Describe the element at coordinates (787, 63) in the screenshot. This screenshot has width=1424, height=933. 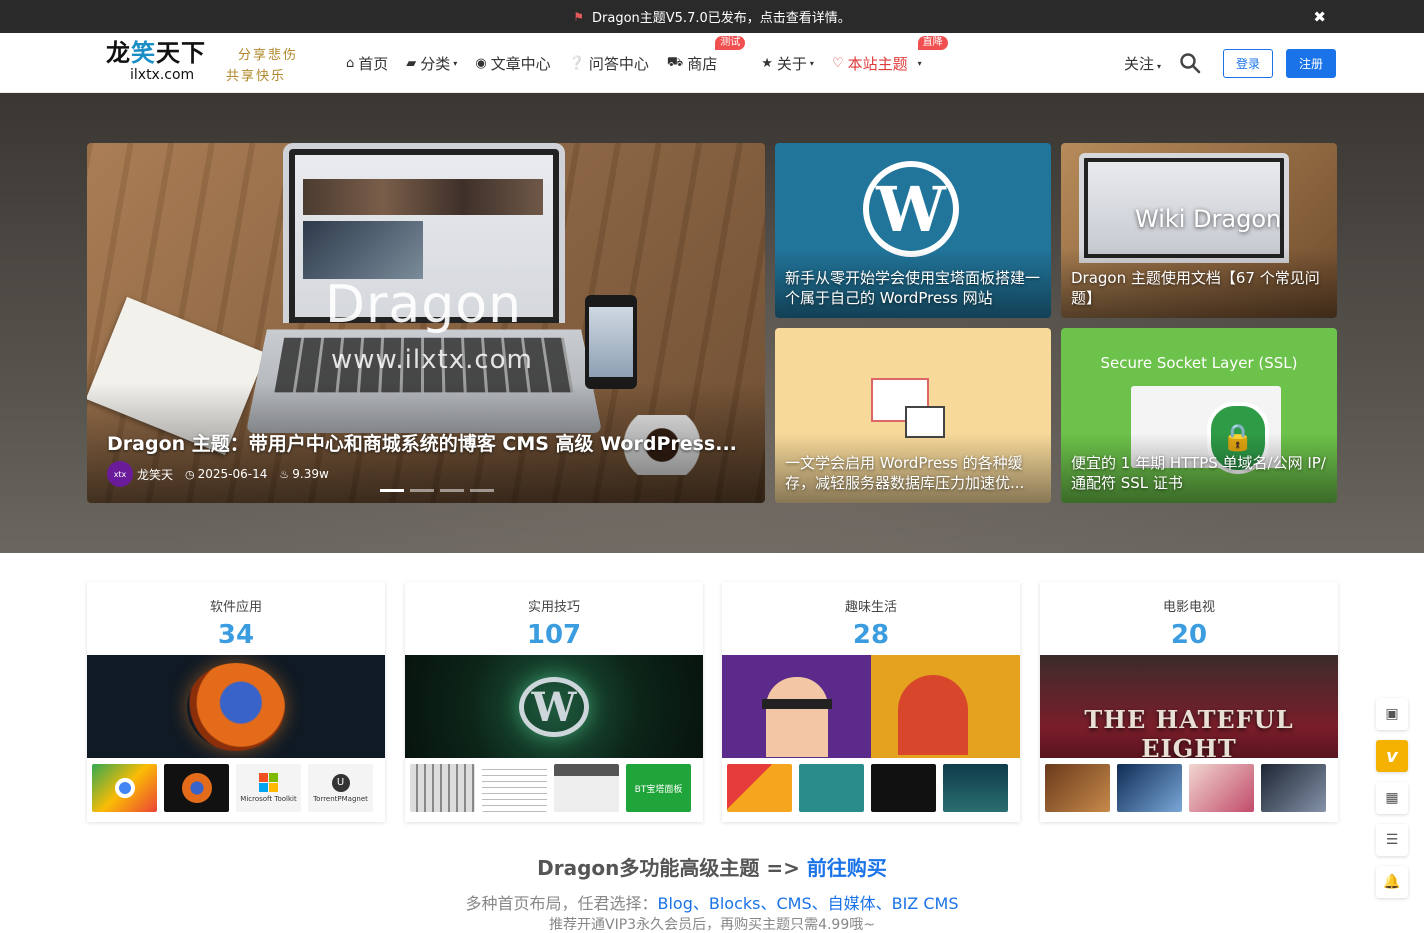
I see `nav-item-about: ★ 关于 ▾` at that location.